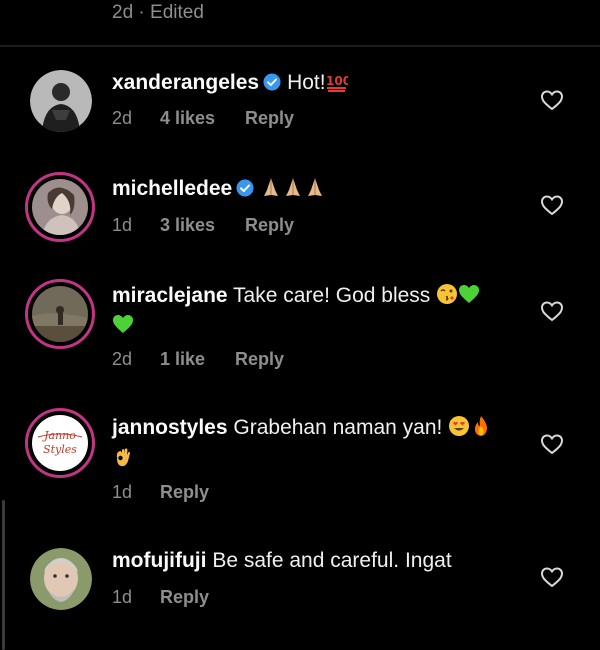 The width and height of the screenshot is (600, 650). I want to click on heart-eyes-emoji, so click(459, 426).